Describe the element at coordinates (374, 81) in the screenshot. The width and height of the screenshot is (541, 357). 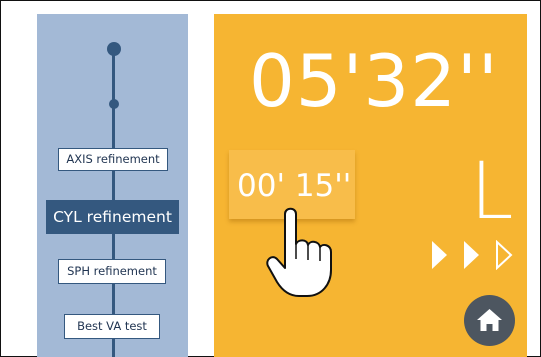
I see `total-time-display: 05'32''` at that location.